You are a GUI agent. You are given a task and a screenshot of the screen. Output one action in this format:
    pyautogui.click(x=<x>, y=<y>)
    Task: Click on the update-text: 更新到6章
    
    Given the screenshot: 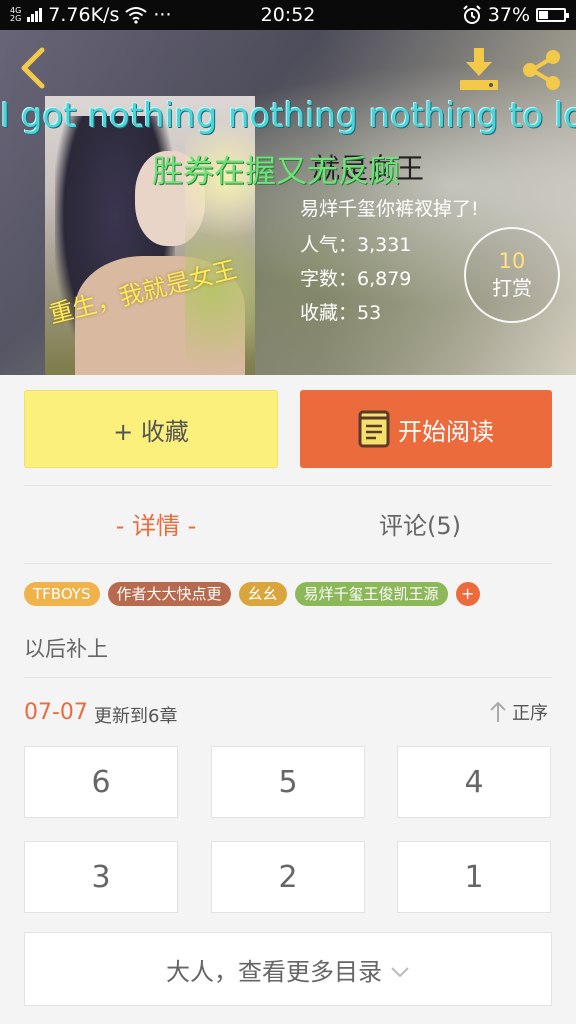 What is the action you would take?
    pyautogui.click(x=136, y=716)
    